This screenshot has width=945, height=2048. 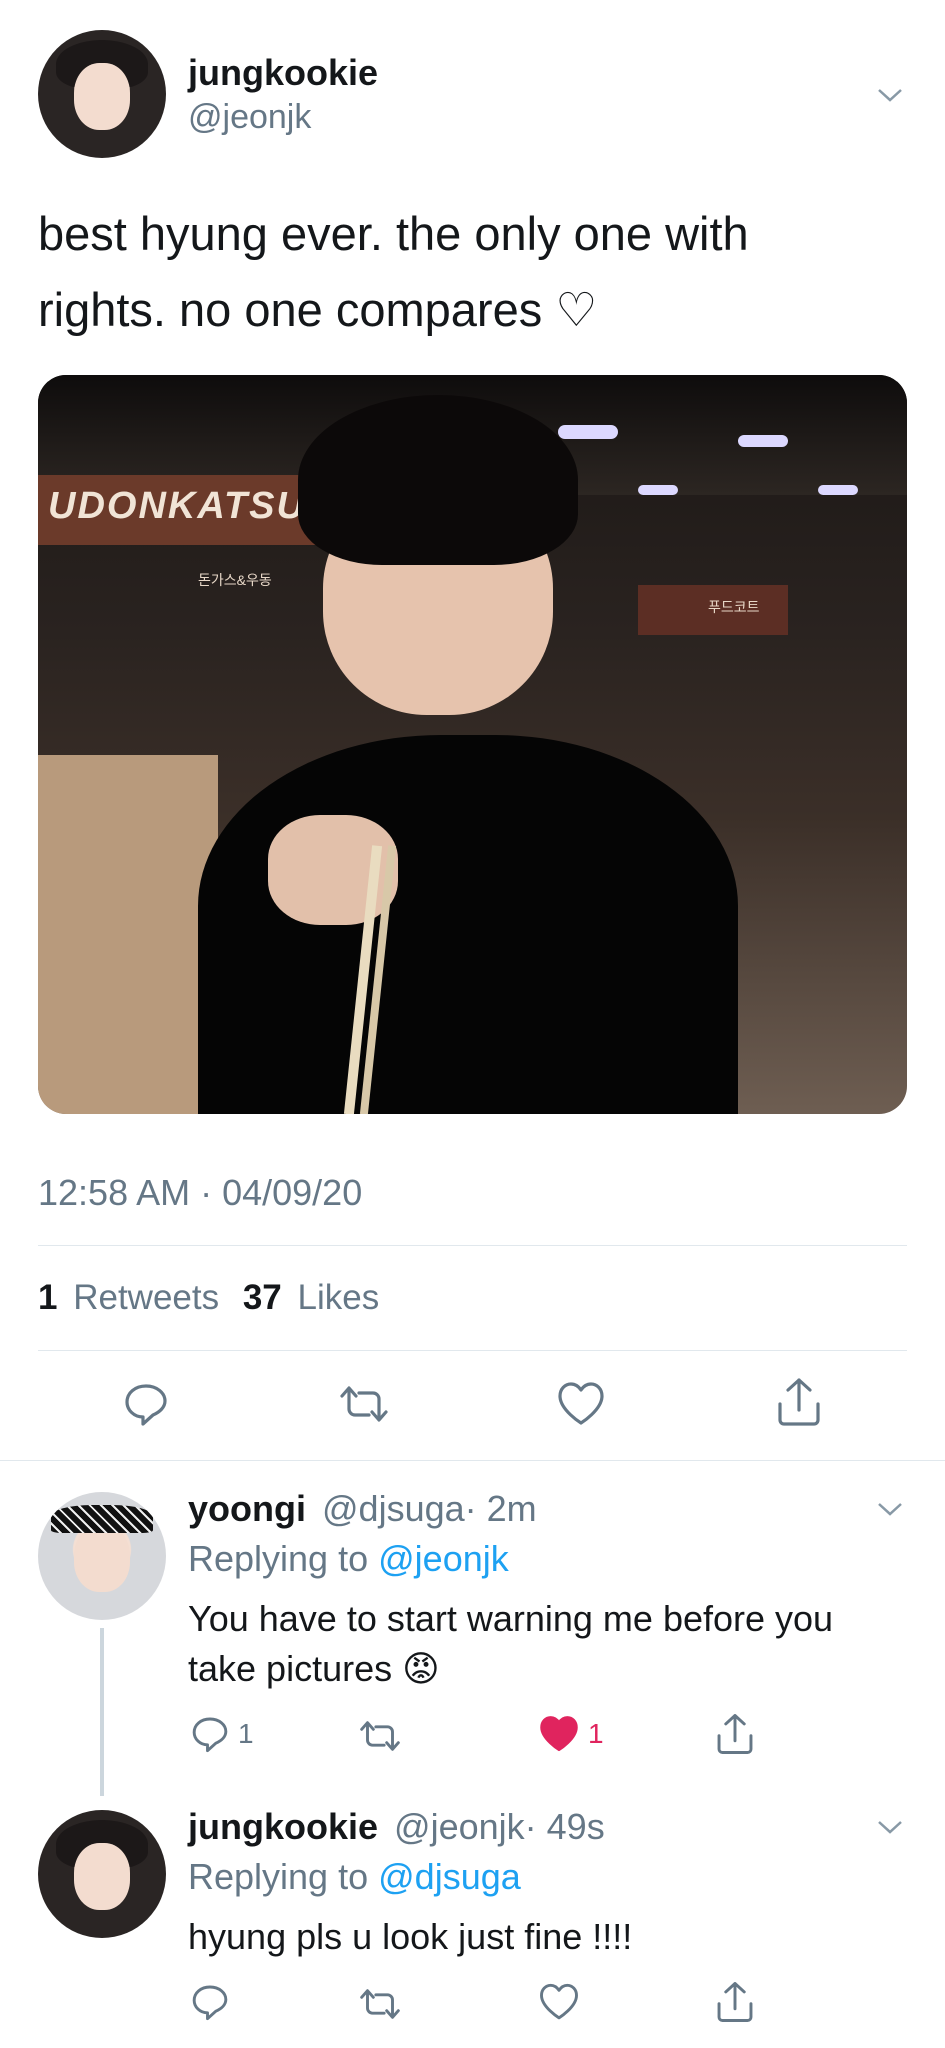 What do you see at coordinates (443, 1558) in the screenshot?
I see `replying-to-link: @jeonjk` at bounding box center [443, 1558].